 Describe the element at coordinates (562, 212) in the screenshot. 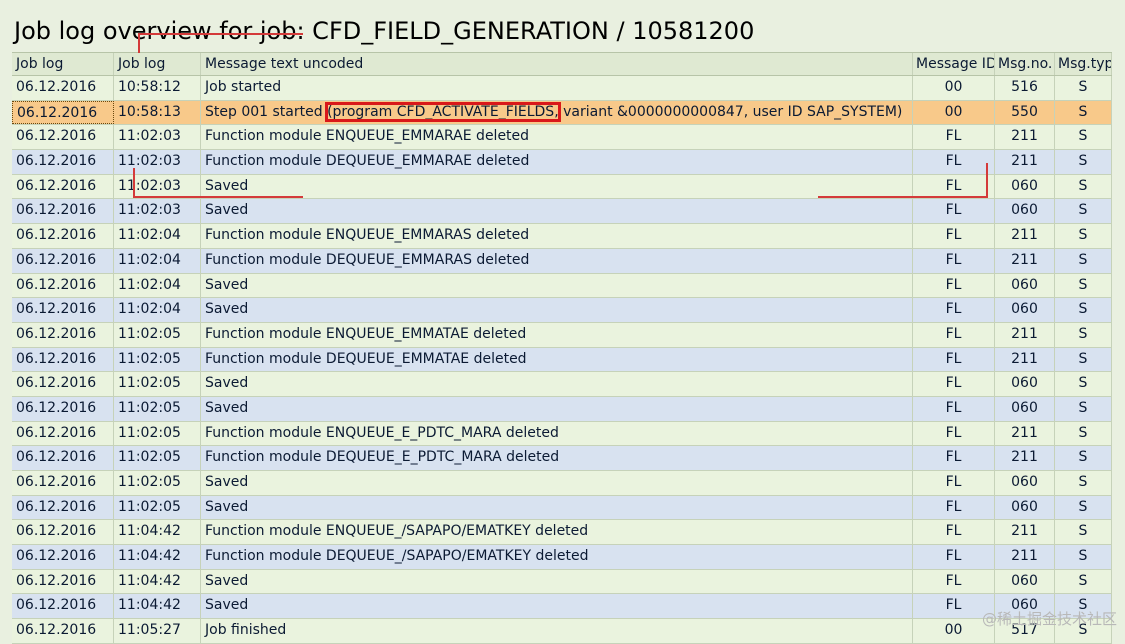

I see `table-row: 06.12.2016 11:02:03 Saved FL 060 S` at that location.